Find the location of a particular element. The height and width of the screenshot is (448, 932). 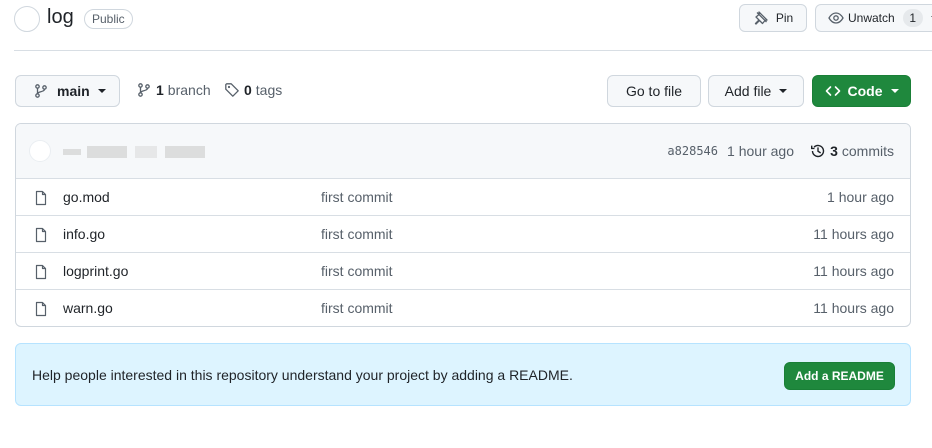

latest-commit-bar: a828546 1 hour ago 3 commits is located at coordinates (463, 151).